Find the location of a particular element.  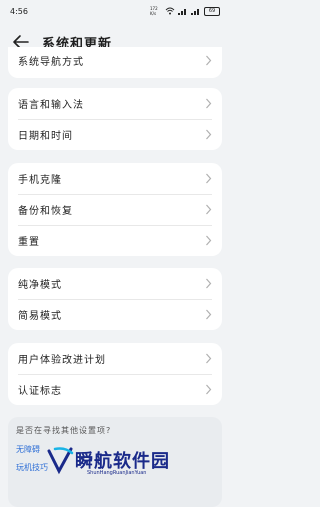

row-certification: 认证标志 is located at coordinates (115, 389).